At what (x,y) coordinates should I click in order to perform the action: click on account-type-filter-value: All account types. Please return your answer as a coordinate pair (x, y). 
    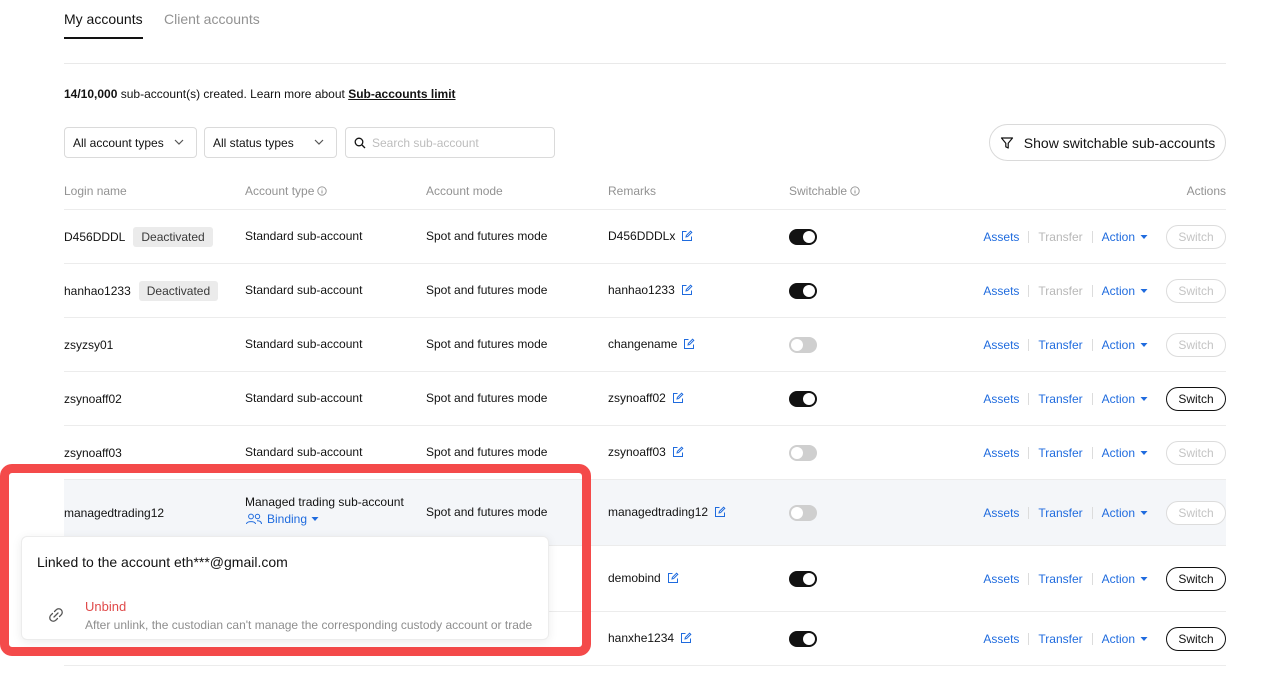
    Looking at the image, I should click on (118, 142).